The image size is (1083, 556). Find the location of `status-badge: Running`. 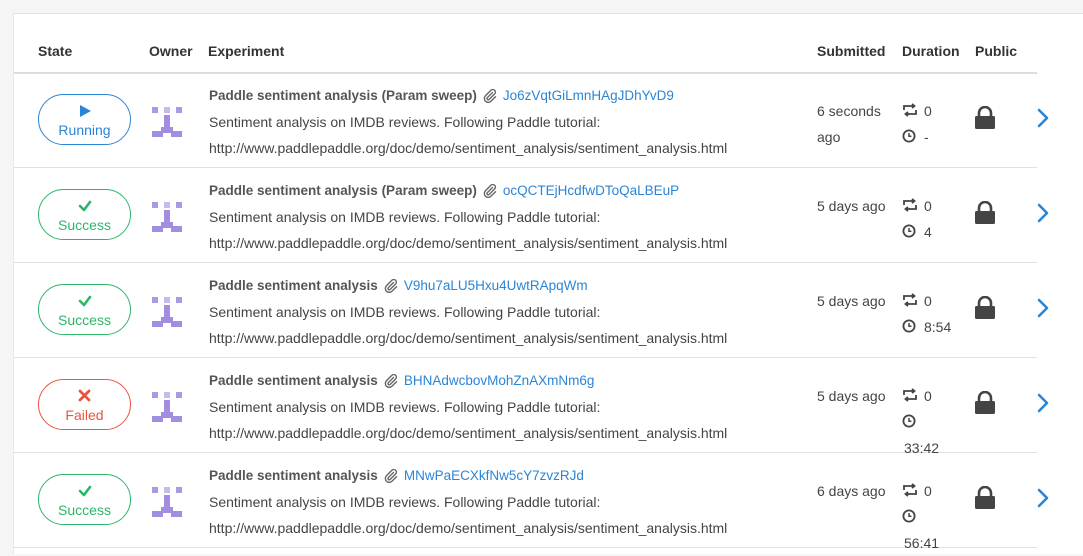

status-badge: Running is located at coordinates (84, 119).